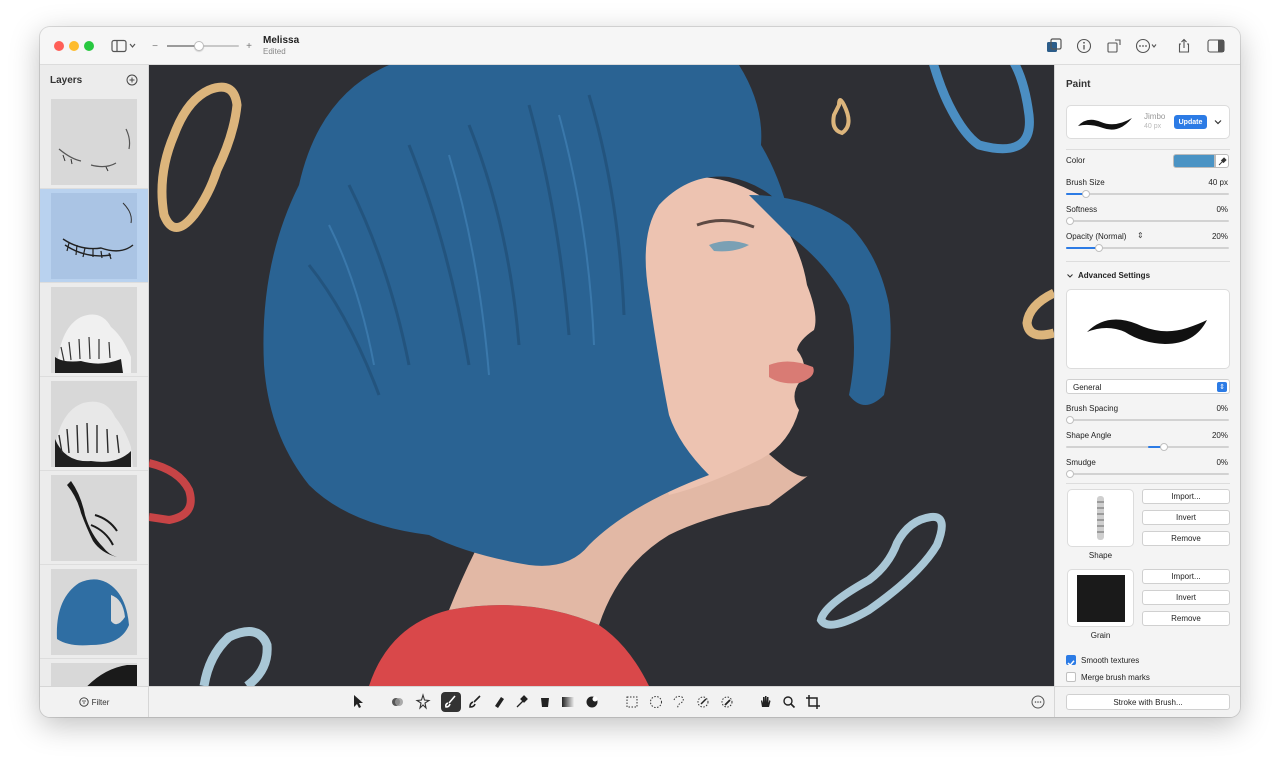 The width and height of the screenshot is (1280, 770). What do you see at coordinates (101, 702) in the screenshot?
I see `filter-button: Filter` at bounding box center [101, 702].